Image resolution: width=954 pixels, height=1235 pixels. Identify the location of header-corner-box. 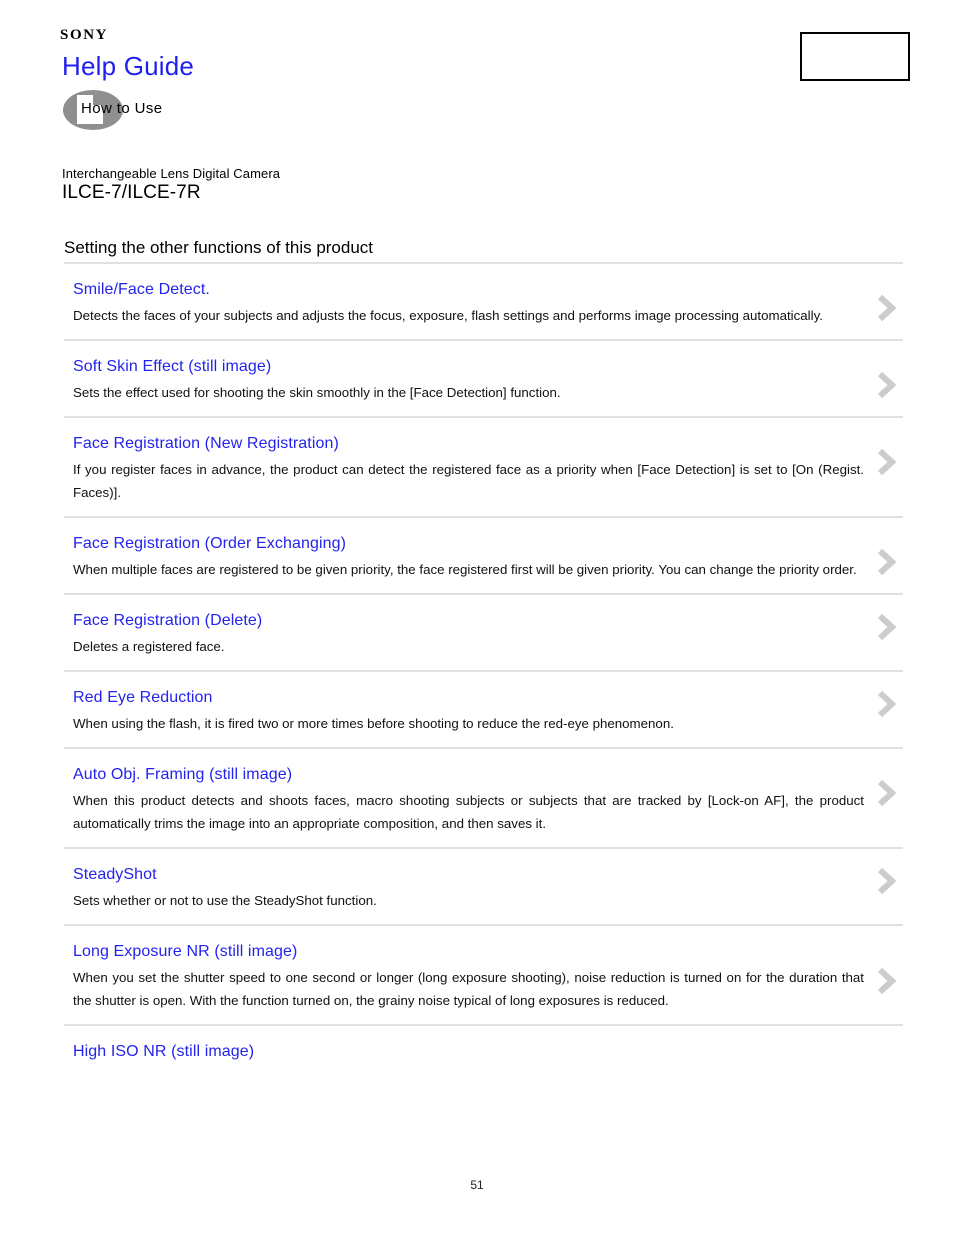
(855, 56).